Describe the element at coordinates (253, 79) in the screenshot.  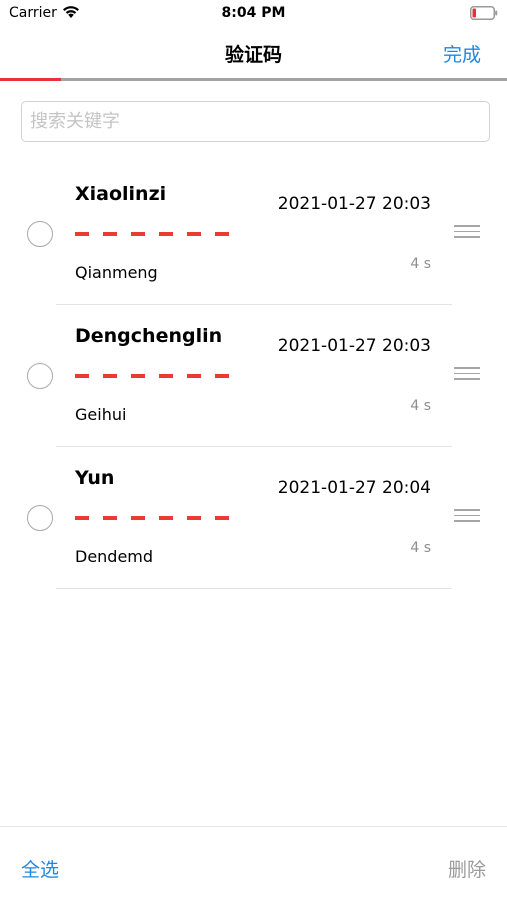
I see `progress-bar` at that location.